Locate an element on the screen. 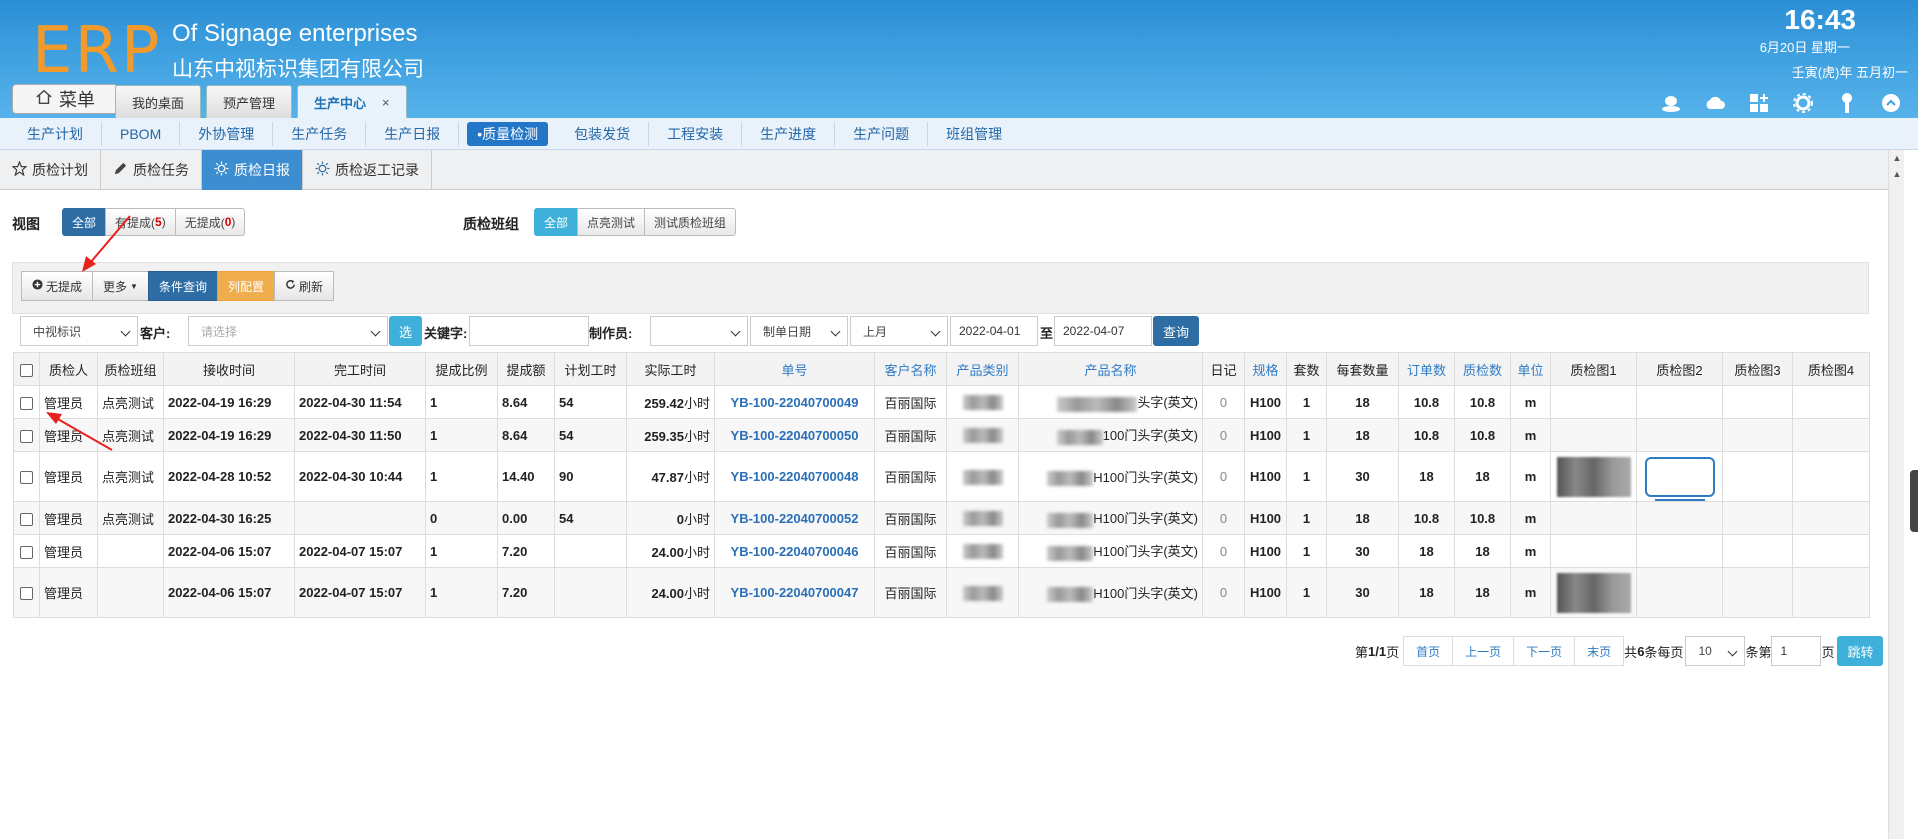 The image size is (1918, 839). col-header: 质检图3 is located at coordinates (1757, 369).